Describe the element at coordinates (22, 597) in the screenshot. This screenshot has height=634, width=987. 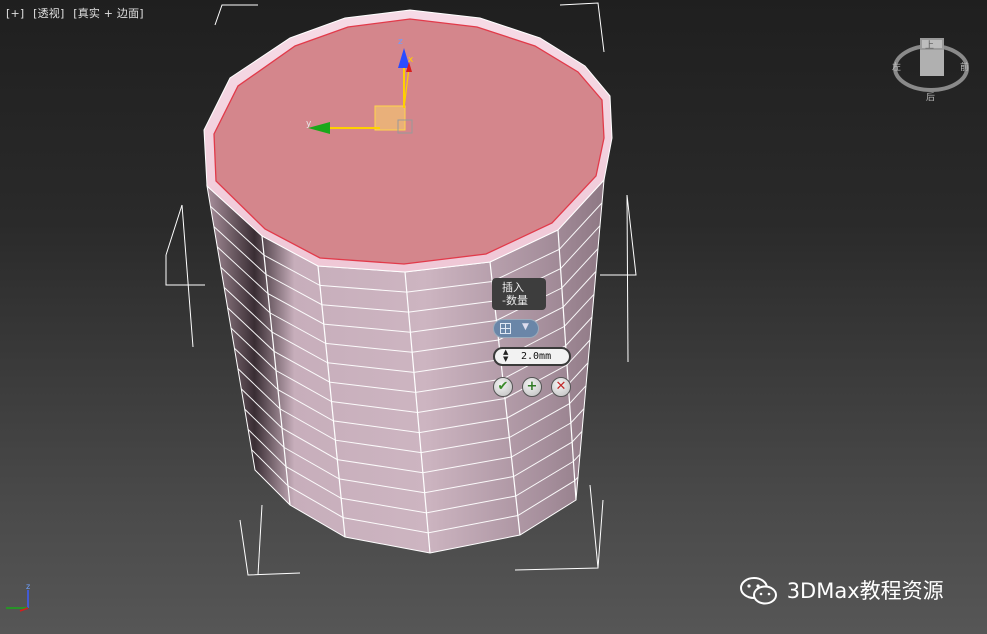
I see `world-axis-tripod: z` at that location.